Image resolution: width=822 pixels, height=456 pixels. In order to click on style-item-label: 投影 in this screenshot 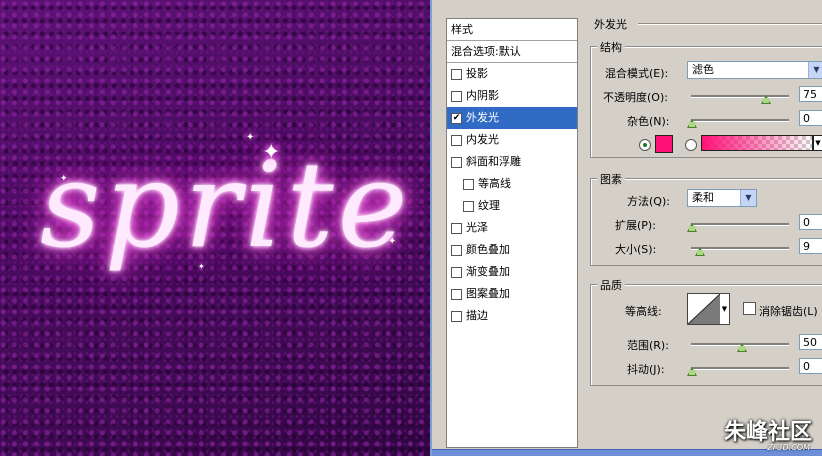, I will do `click(477, 73)`.